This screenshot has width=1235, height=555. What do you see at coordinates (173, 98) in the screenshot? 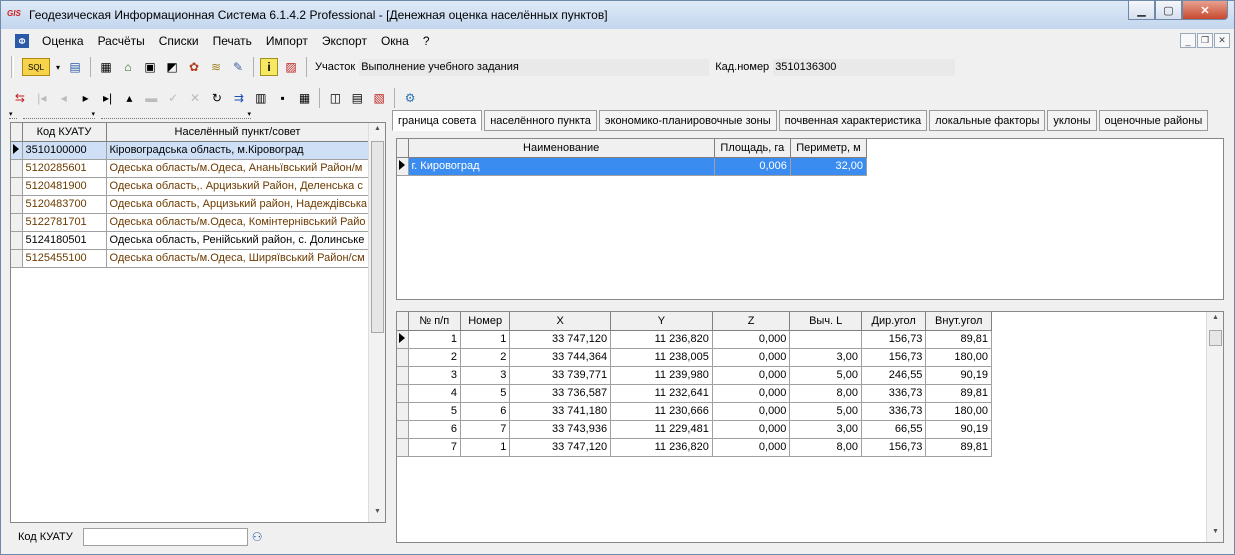
I see `post-record-icon: ✓` at bounding box center [173, 98].